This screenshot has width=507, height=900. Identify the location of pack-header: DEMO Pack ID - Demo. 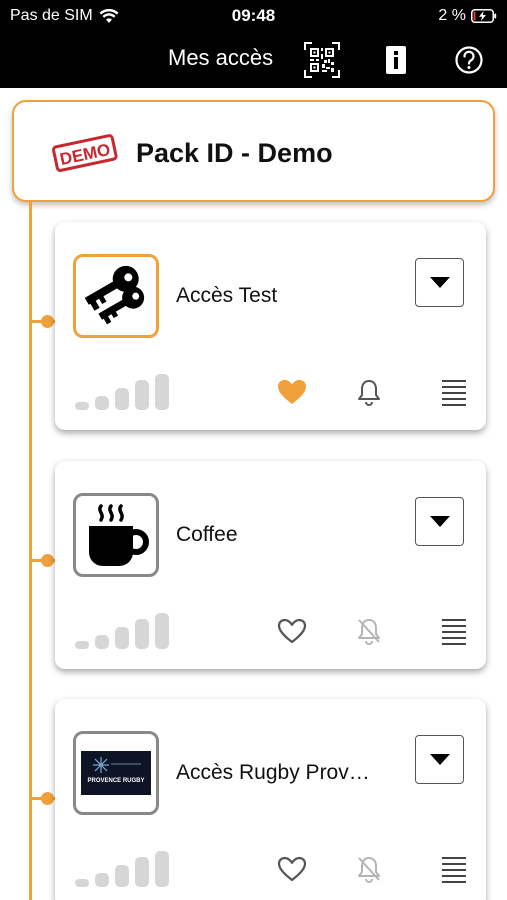
(253, 151).